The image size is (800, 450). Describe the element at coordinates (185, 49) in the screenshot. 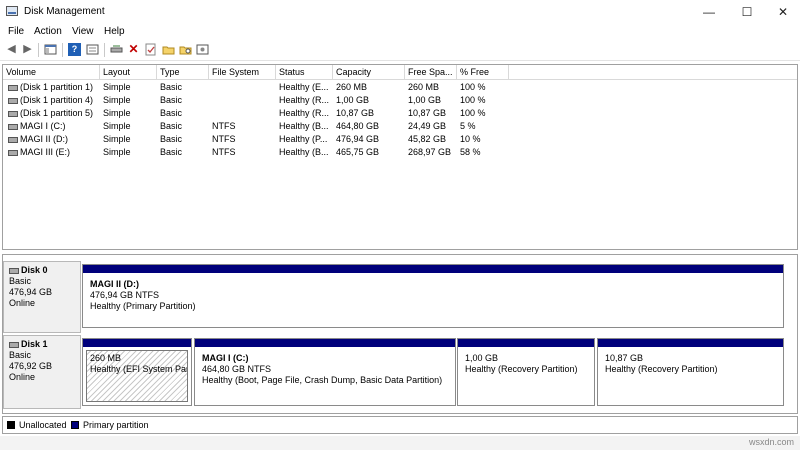

I see `folder-search-icon` at that location.